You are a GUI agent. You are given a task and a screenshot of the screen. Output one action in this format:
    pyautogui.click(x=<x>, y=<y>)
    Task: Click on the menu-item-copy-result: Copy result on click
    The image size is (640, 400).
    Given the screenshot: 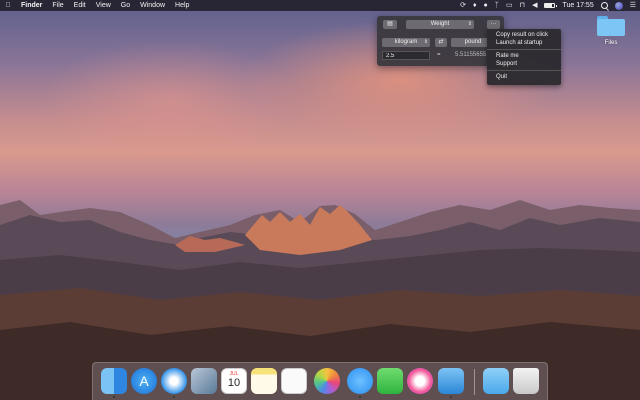 What is the action you would take?
    pyautogui.click(x=524, y=35)
    